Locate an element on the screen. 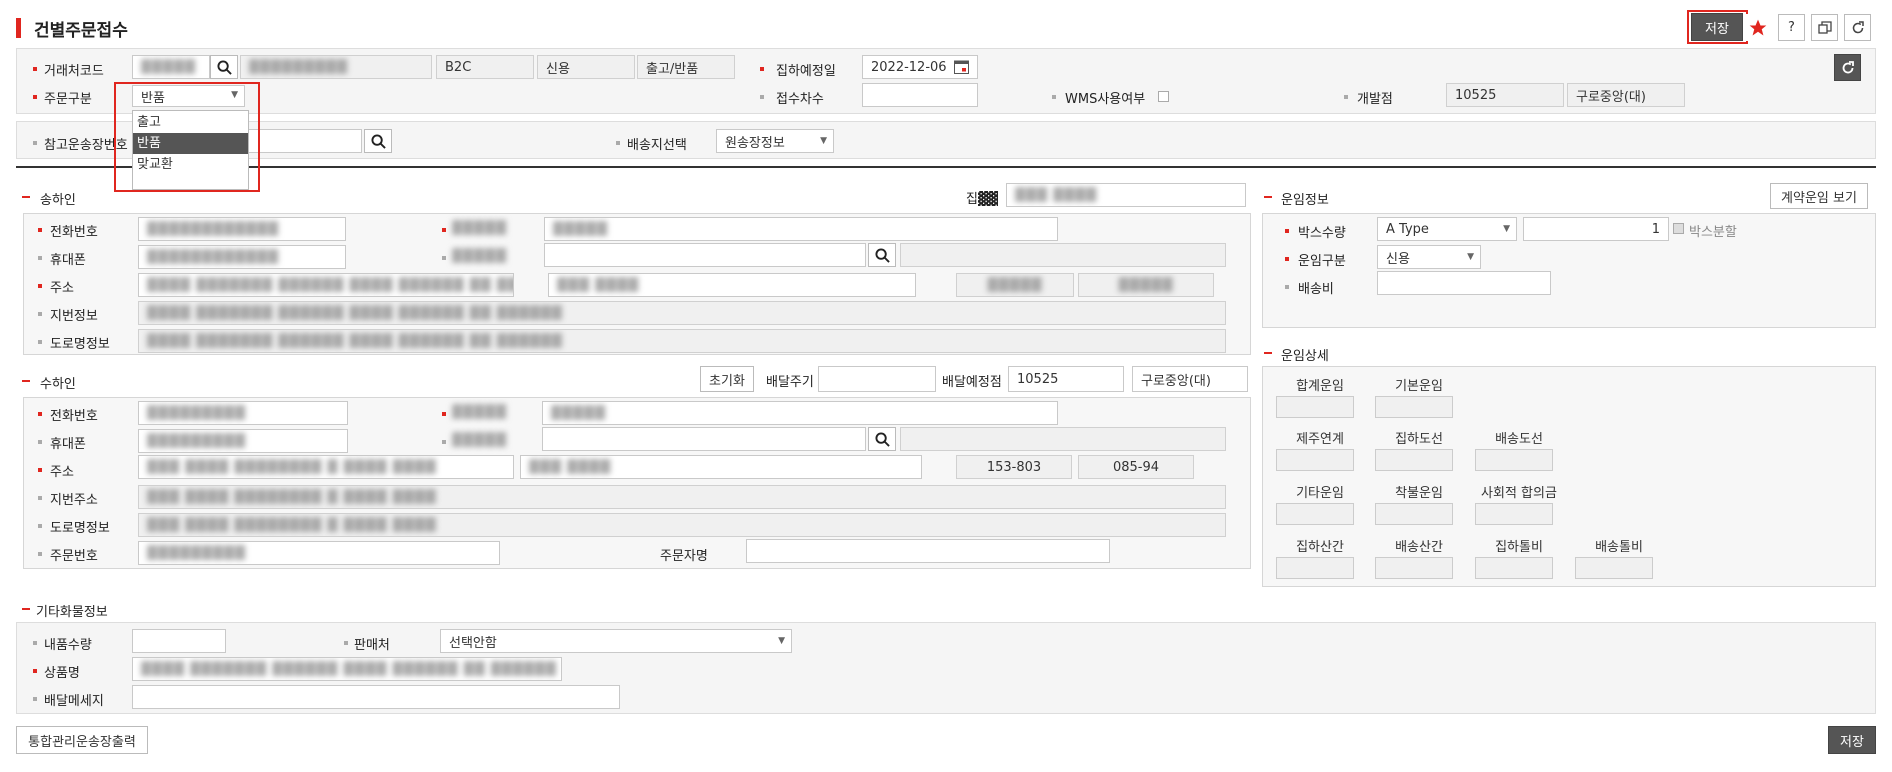  wms-label: WMS사용여부 is located at coordinates (1105, 99).